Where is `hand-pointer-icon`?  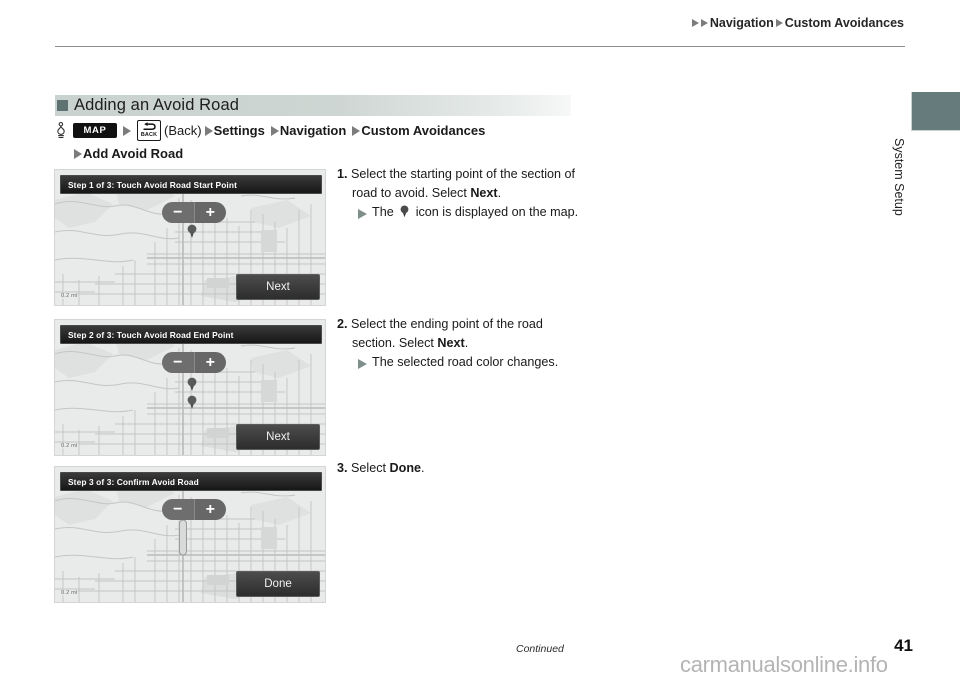 hand-pointer-icon is located at coordinates (61, 129).